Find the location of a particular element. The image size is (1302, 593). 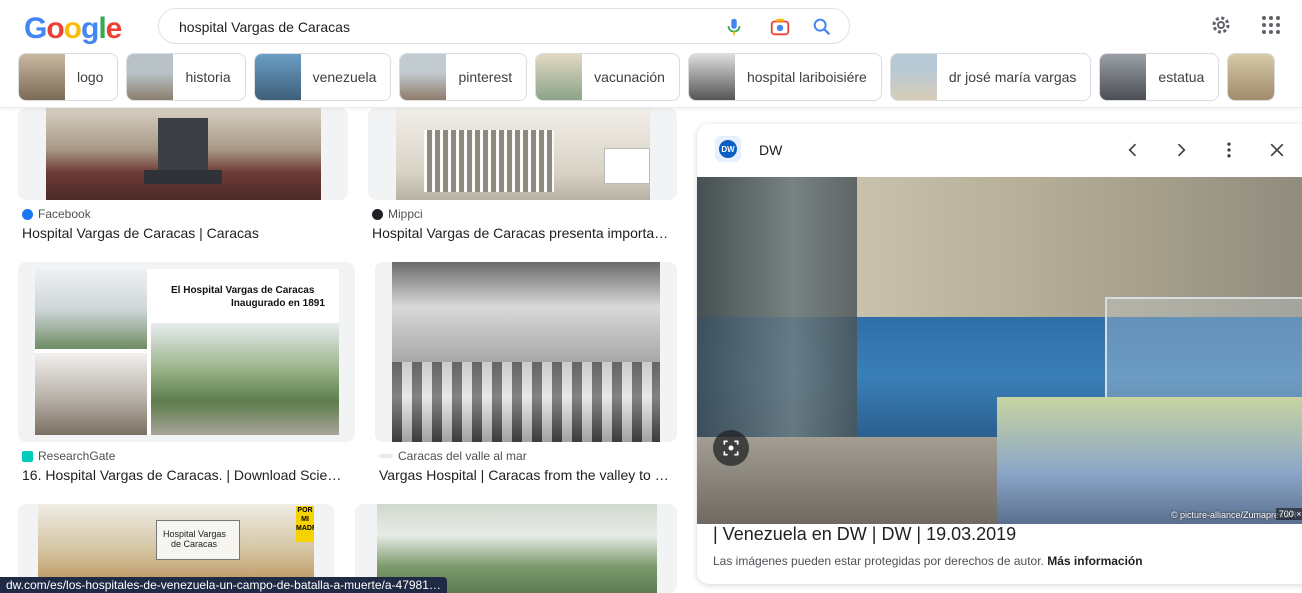

more-info-link: Más información is located at coordinates (1094, 561).